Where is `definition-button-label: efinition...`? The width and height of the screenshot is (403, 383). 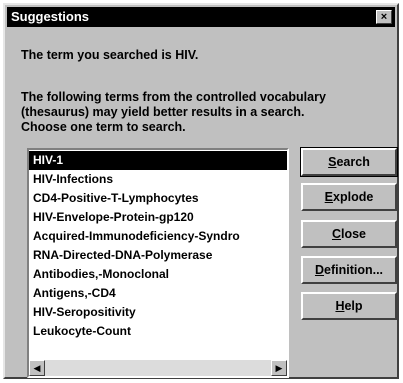 definition-button-label: efinition... is located at coordinates (354, 270).